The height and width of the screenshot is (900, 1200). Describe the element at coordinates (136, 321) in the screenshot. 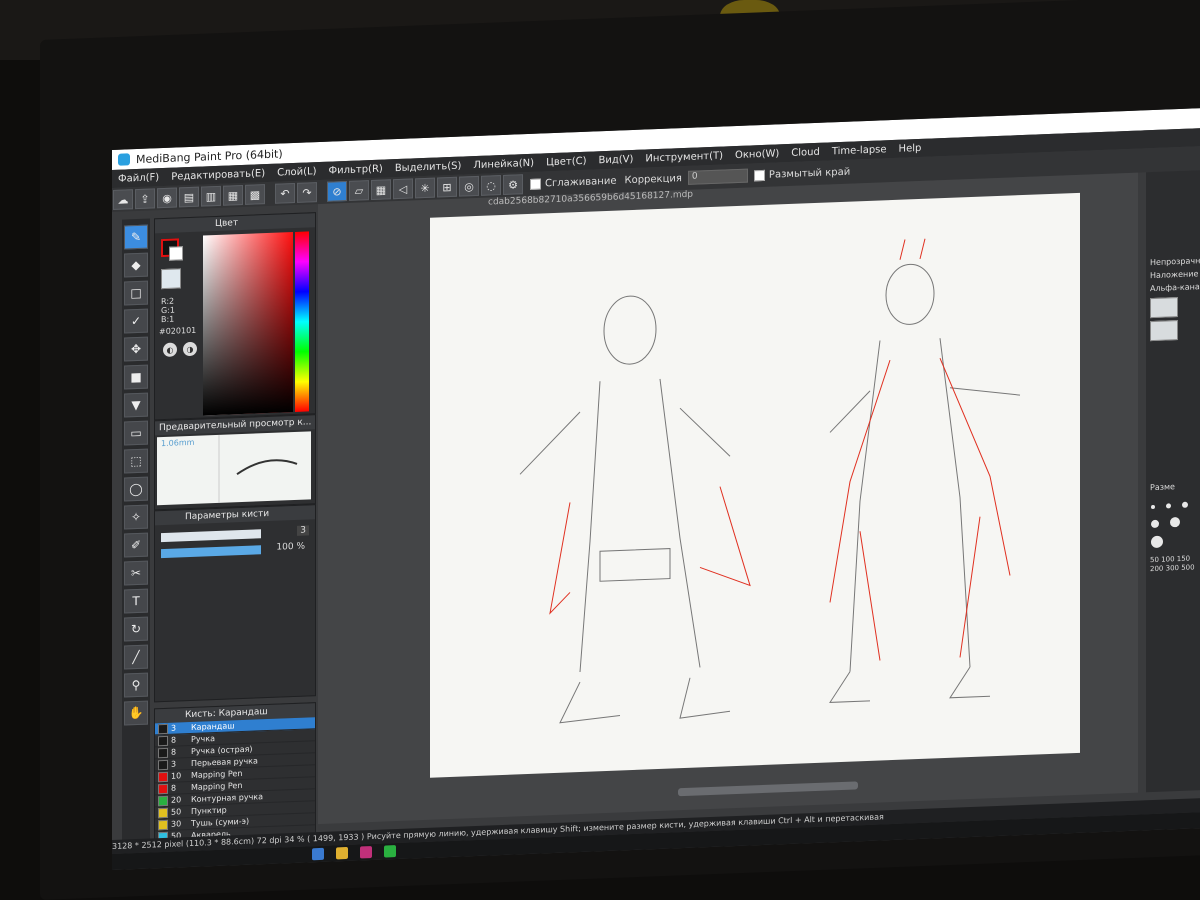

I see `pen-tool-icon: ✓` at that location.